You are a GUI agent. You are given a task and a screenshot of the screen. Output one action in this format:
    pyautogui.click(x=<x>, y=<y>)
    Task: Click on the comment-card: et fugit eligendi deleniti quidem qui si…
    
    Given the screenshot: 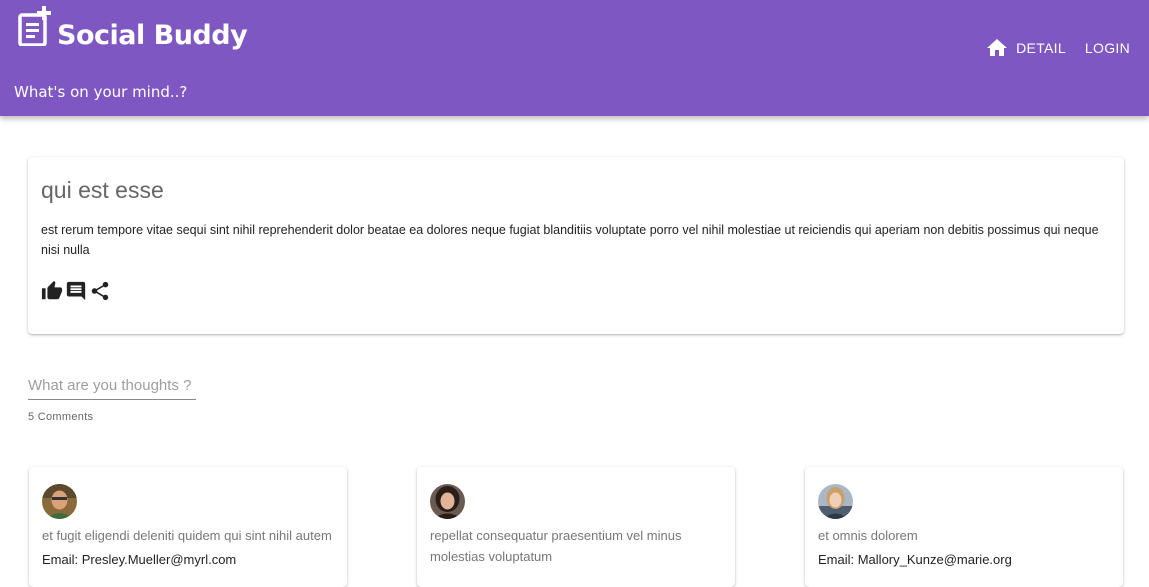 What is the action you would take?
    pyautogui.click(x=188, y=527)
    